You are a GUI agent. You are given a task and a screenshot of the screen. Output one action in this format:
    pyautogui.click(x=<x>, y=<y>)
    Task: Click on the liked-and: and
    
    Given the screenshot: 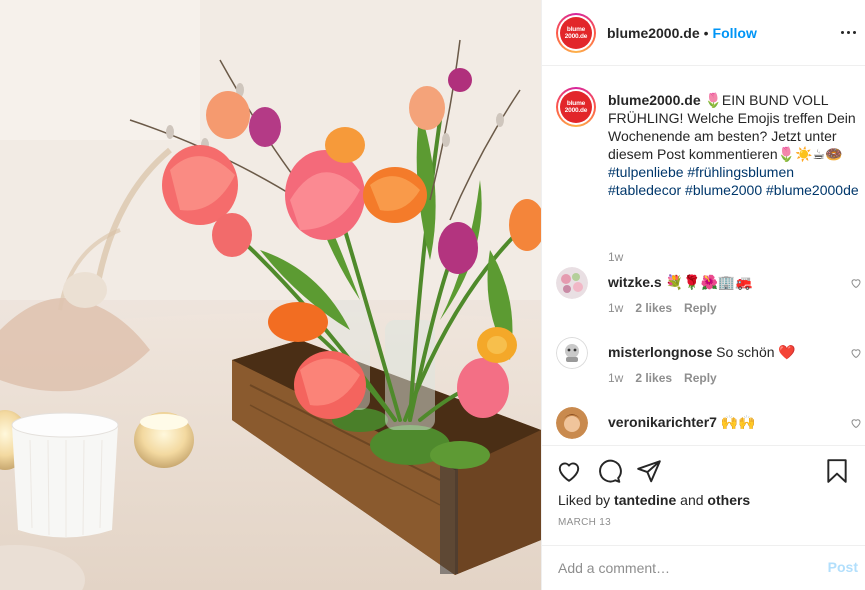 What is the action you would take?
    pyautogui.click(x=692, y=500)
    